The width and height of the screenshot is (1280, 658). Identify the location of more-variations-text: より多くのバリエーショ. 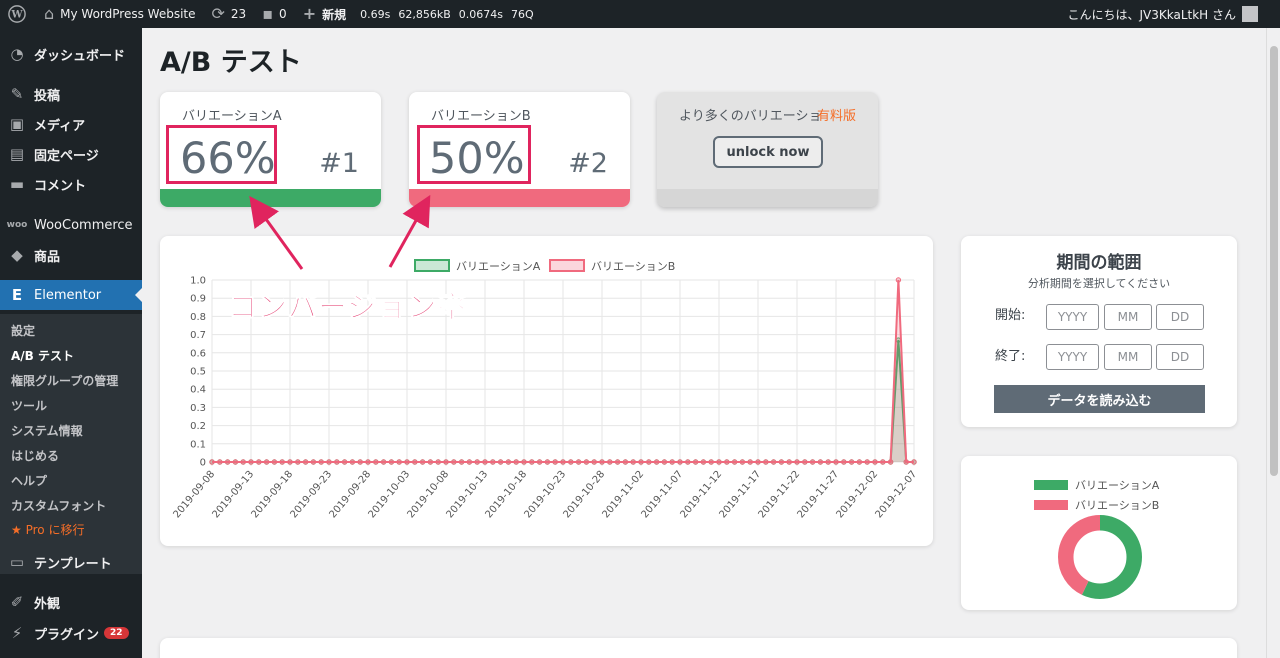
(750, 116).